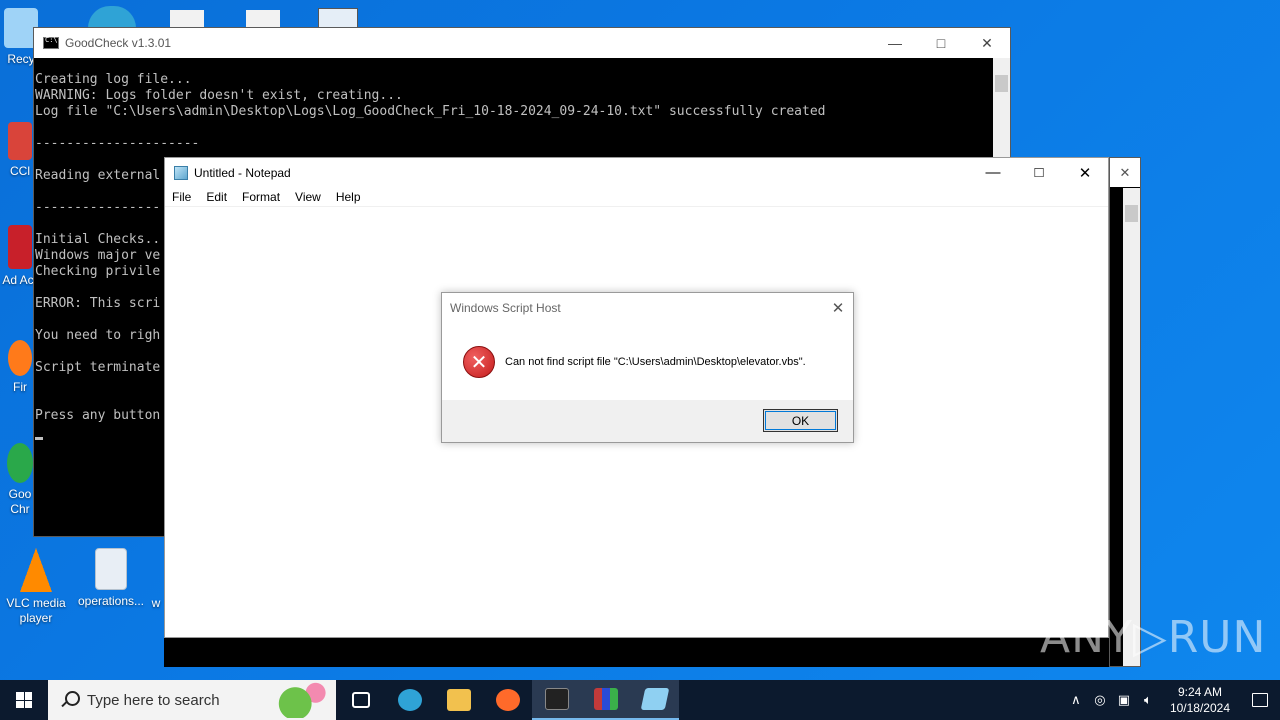 This screenshot has width=1280, height=720. Describe the element at coordinates (70, 700) in the screenshot. I see `search-icon` at that location.